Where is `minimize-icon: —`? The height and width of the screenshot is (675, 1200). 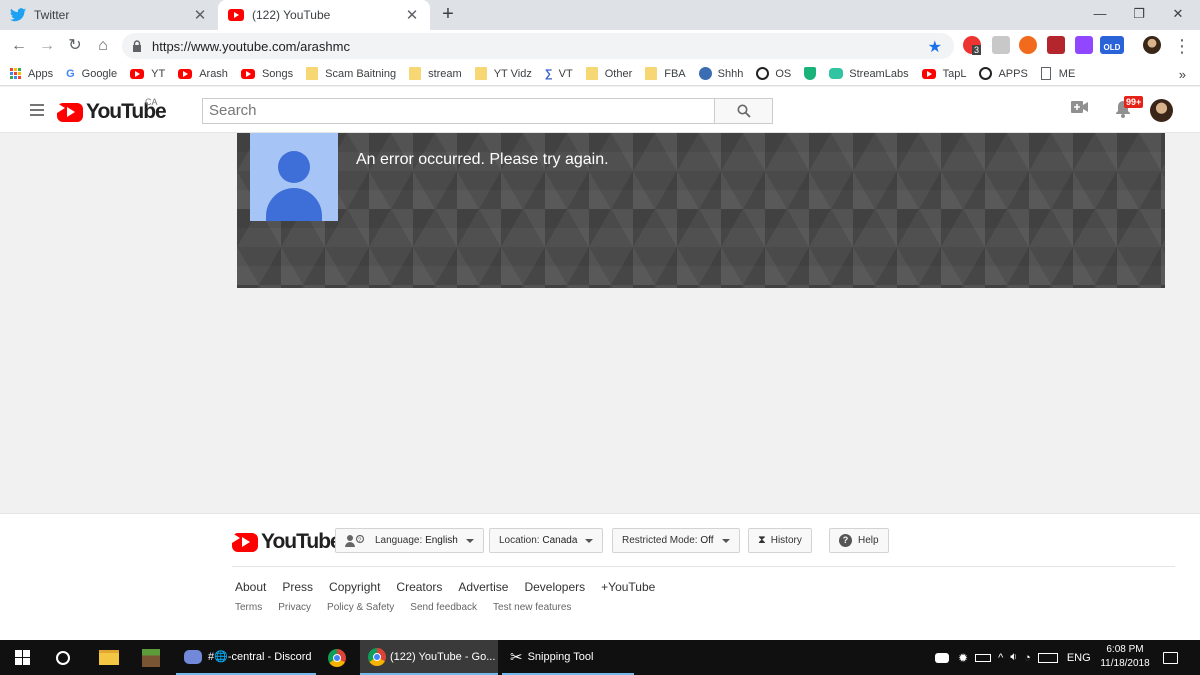 minimize-icon: — is located at coordinates (1100, 15).